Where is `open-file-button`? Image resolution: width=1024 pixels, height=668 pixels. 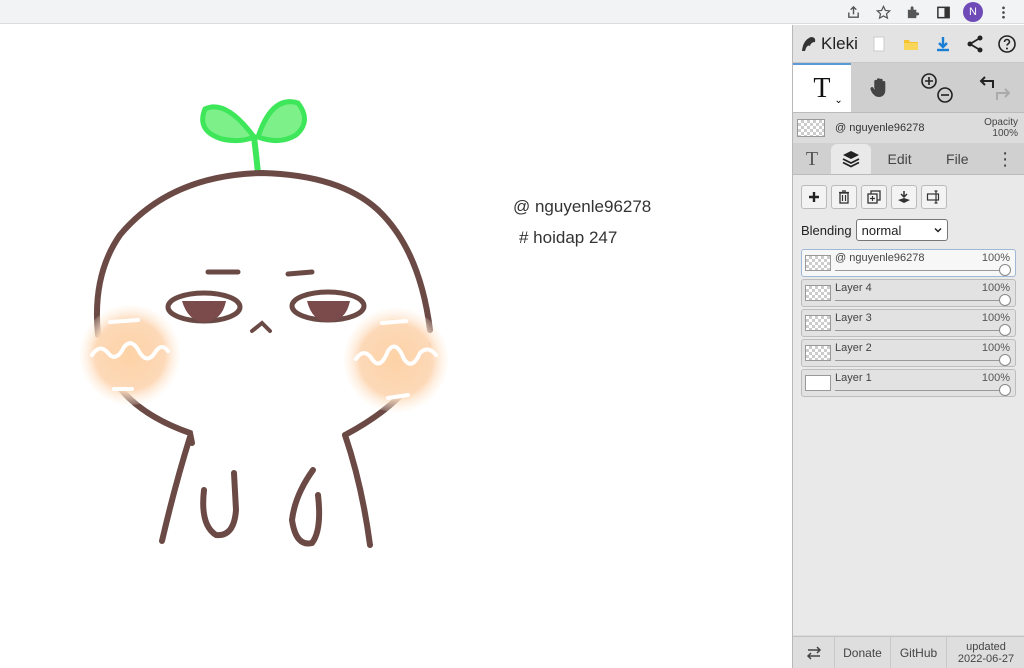
open-file-button is located at coordinates (911, 44).